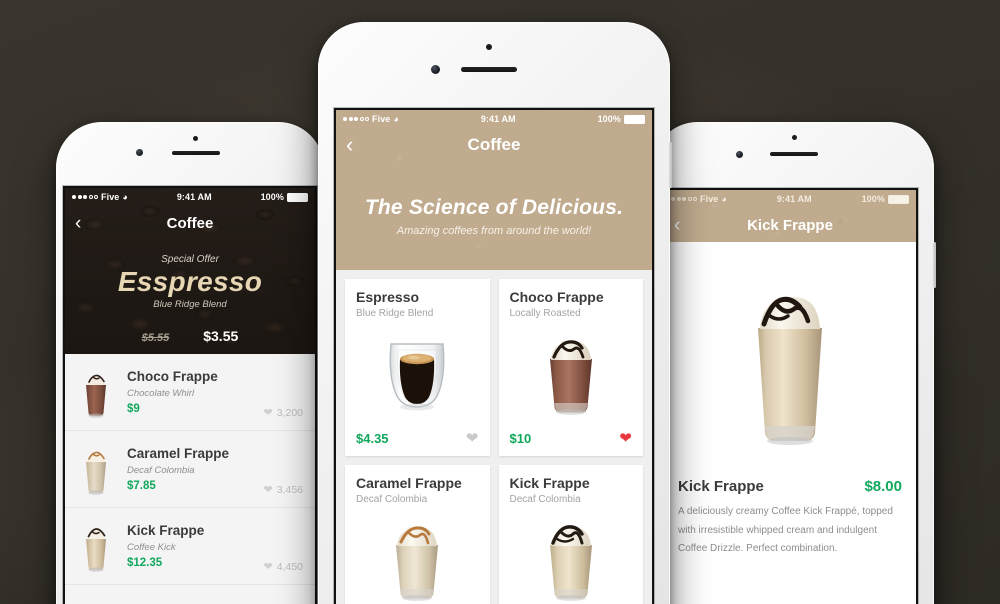 The width and height of the screenshot is (1000, 604). Describe the element at coordinates (790, 488) in the screenshot. I see `product-summary: Kick Frappe $8.00` at that location.